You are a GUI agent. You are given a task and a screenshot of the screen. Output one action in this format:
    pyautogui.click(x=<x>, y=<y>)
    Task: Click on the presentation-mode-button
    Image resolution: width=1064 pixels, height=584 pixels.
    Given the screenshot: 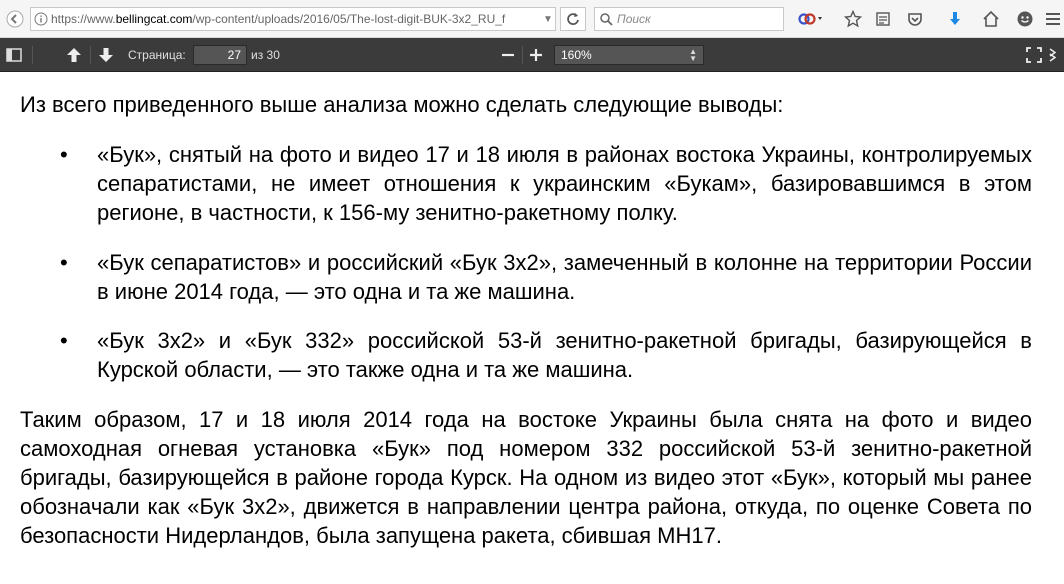 What is the action you would take?
    pyautogui.click(x=1034, y=55)
    